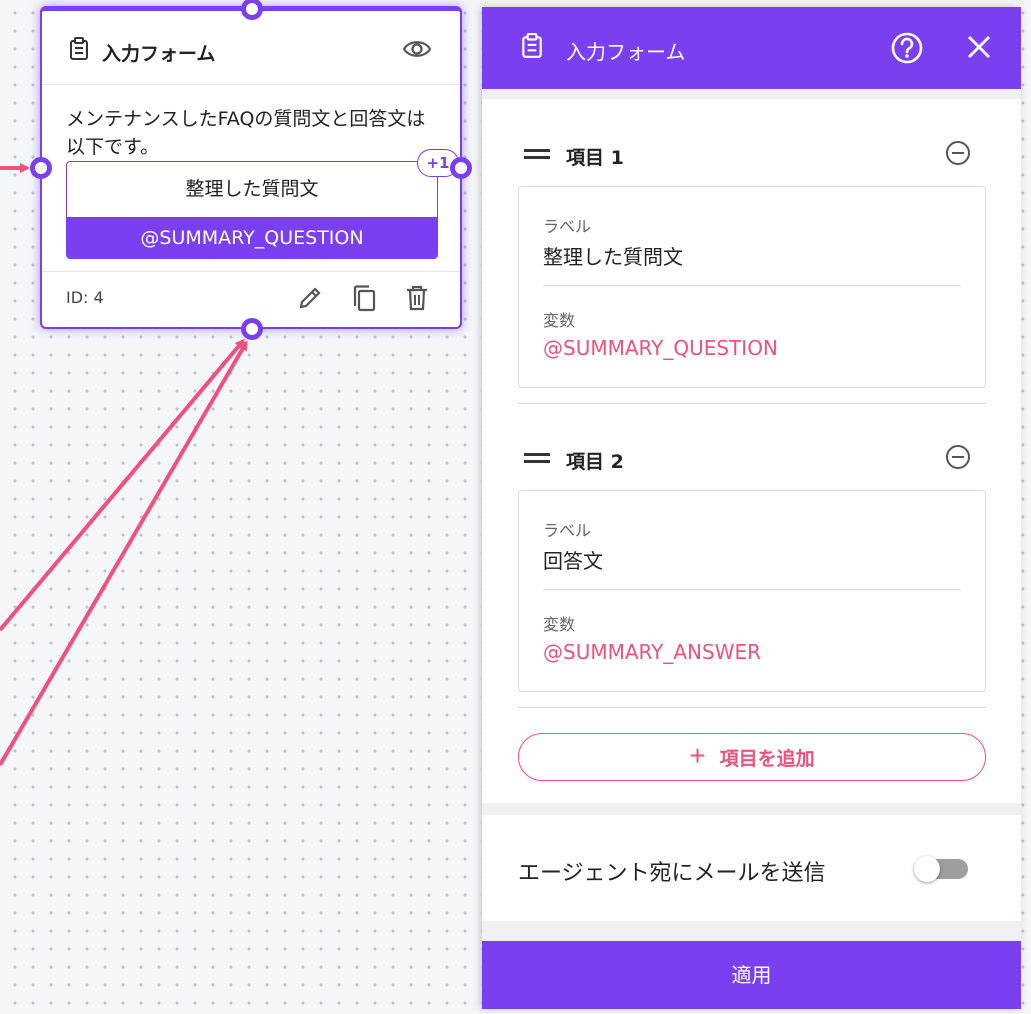 The height and width of the screenshot is (1014, 1031). I want to click on node-item-variable: @SUMMARY_QUESTION, so click(252, 237).